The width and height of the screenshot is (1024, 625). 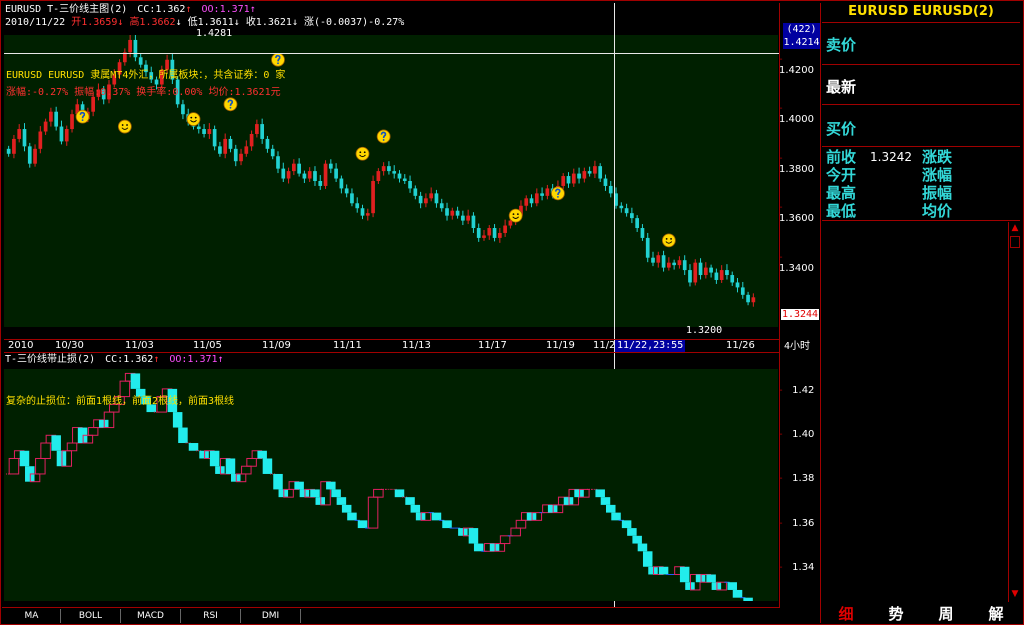 What do you see at coordinates (1015, 594) in the screenshot?
I see `scroll-down-icon: ▼` at bounding box center [1015, 594].